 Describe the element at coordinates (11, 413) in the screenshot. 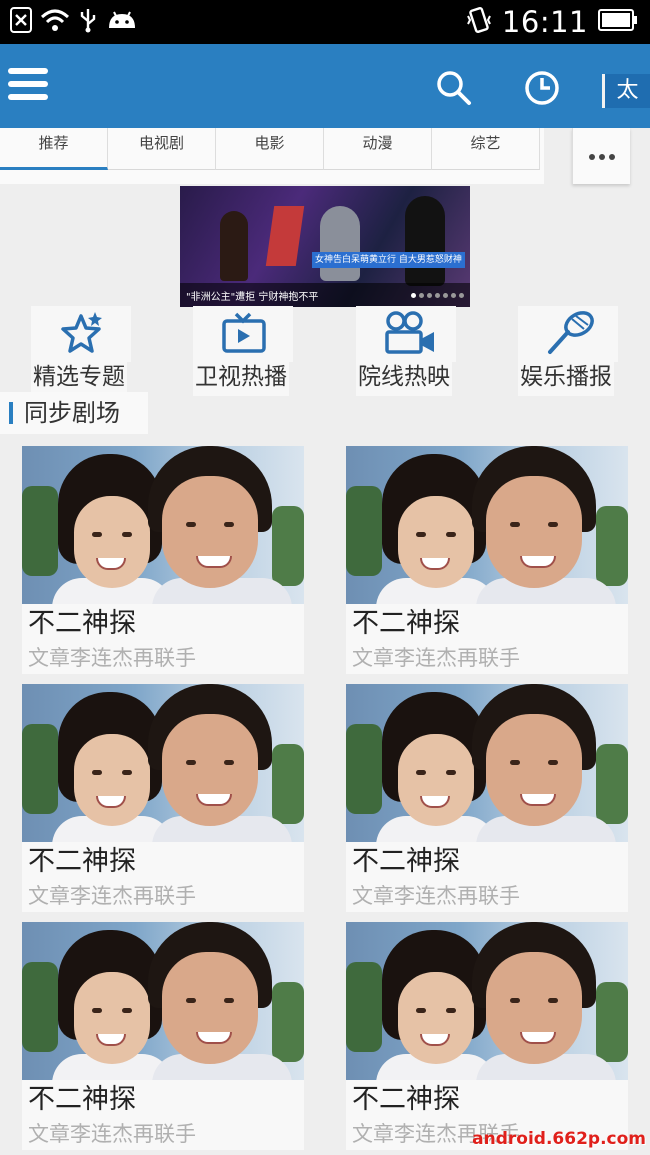

I see `section-accent-bar` at that location.